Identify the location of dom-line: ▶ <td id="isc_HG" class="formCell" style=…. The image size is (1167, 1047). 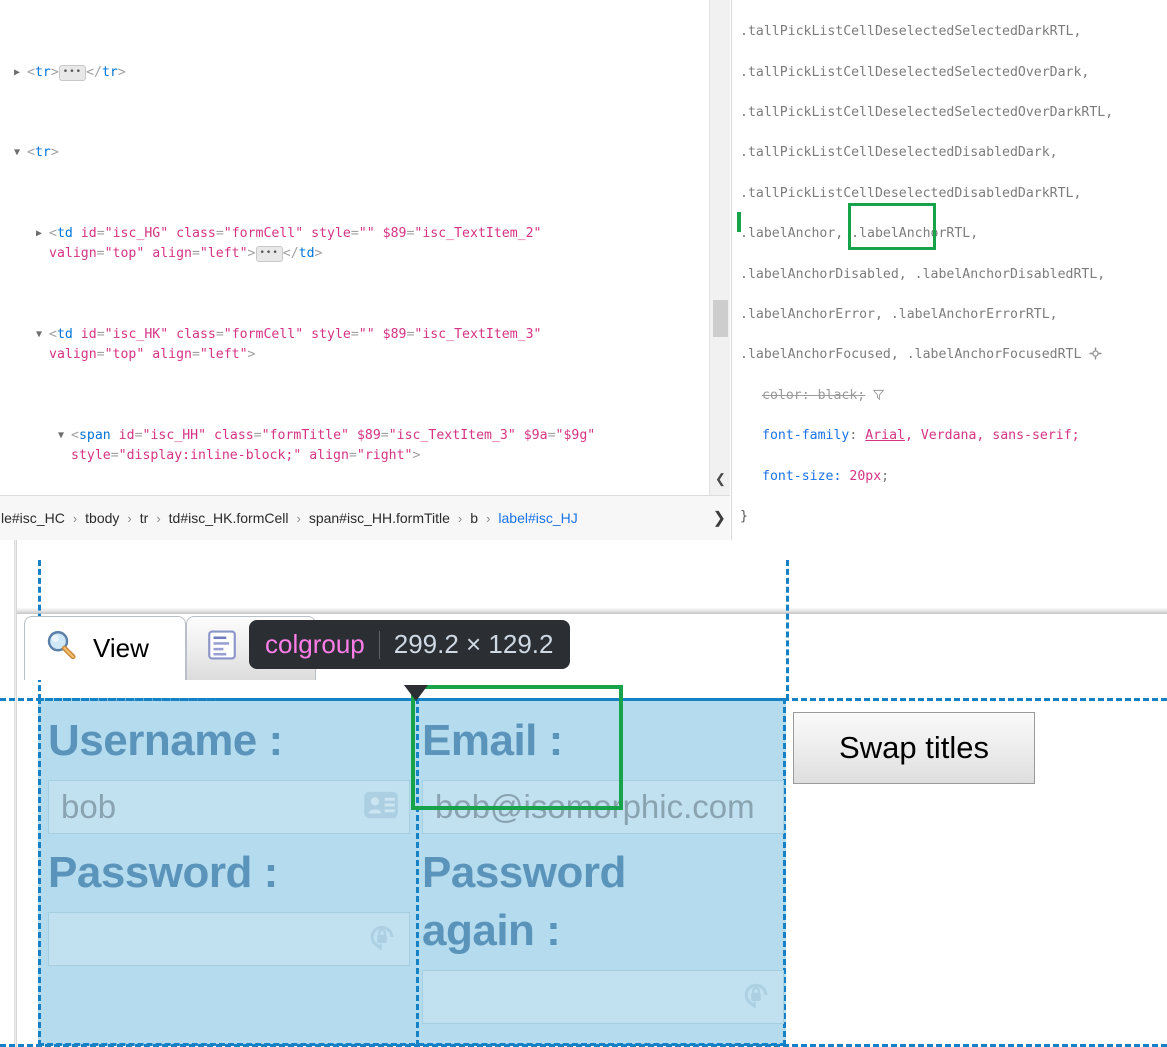
(354, 244).